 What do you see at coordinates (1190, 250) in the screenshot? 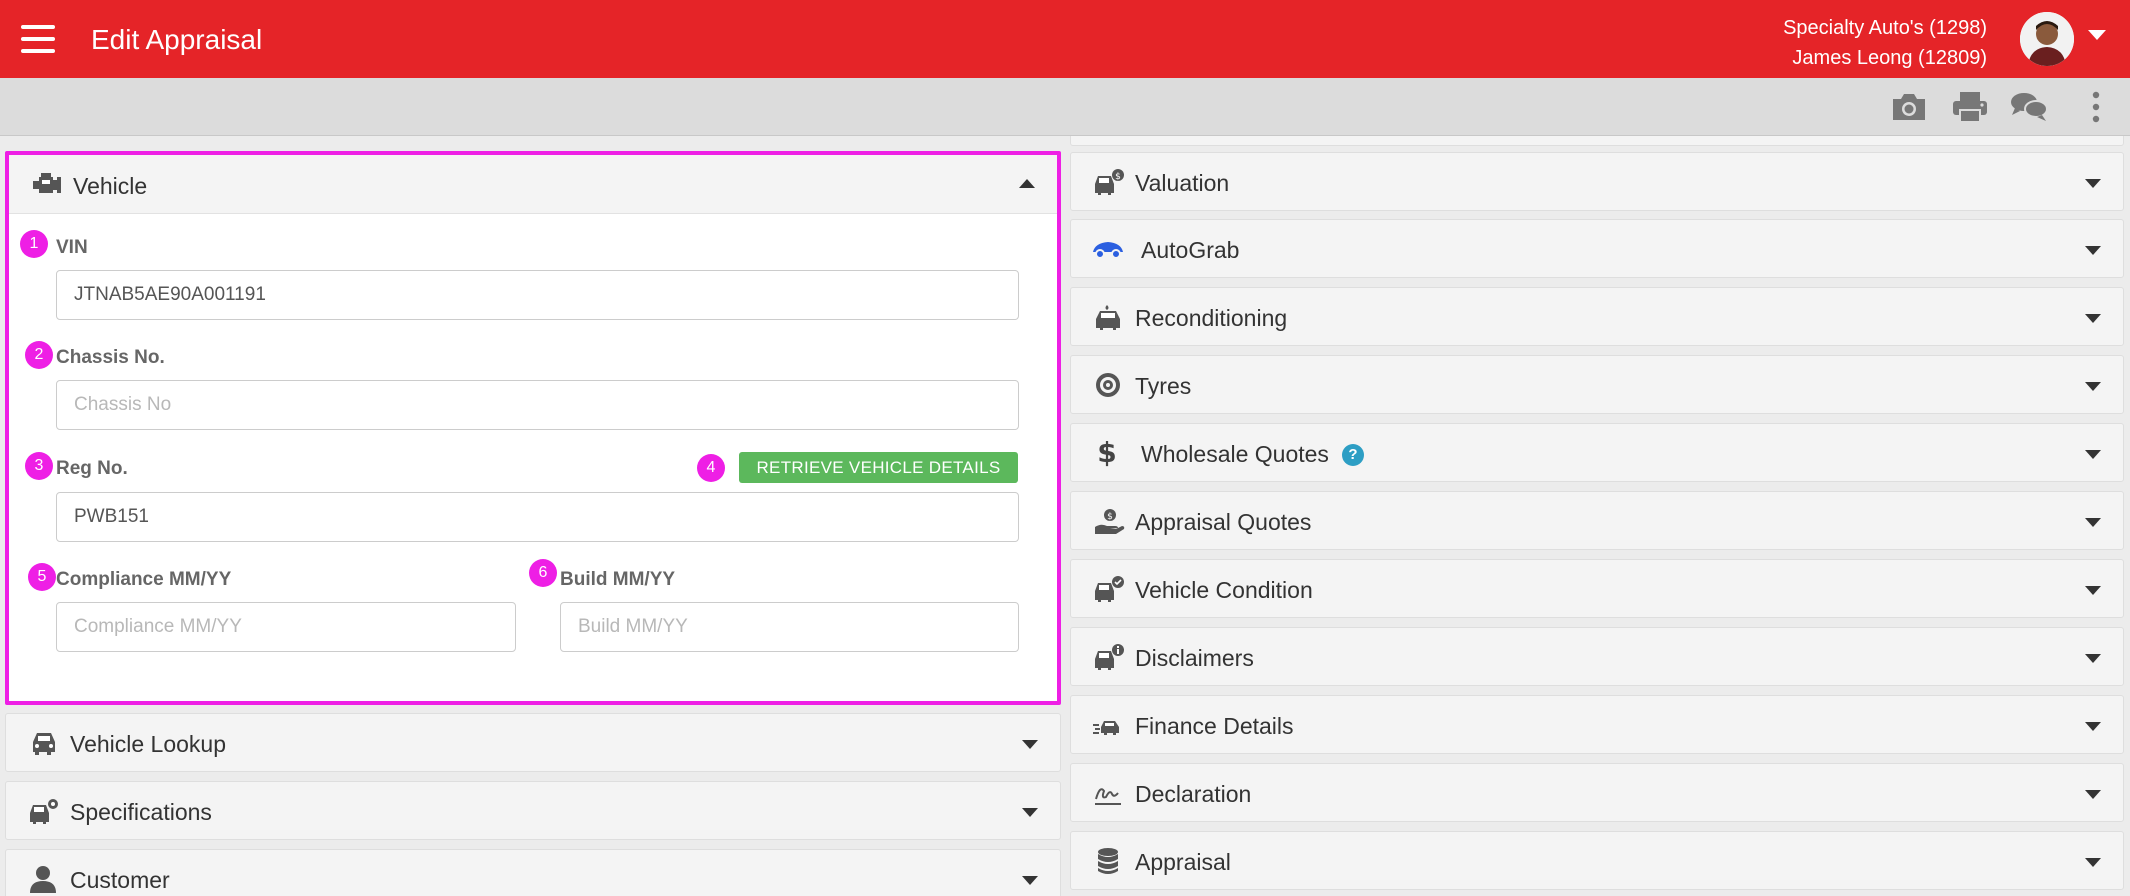
I see `panel-title: AutoGrab` at bounding box center [1190, 250].